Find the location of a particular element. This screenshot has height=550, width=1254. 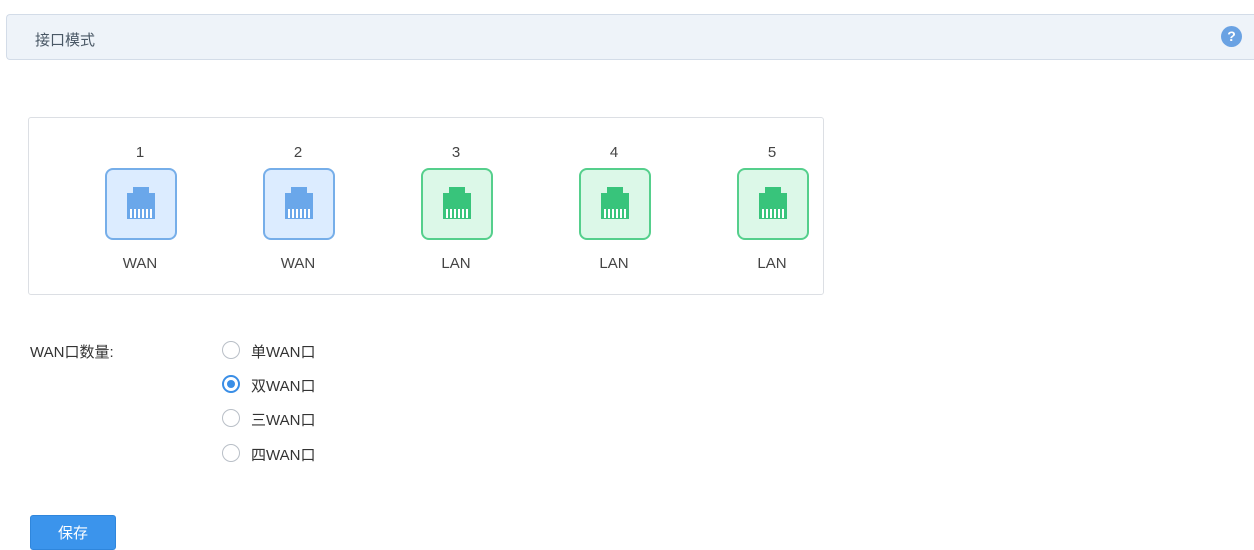

port-2: 2 WAN is located at coordinates (298, 206).